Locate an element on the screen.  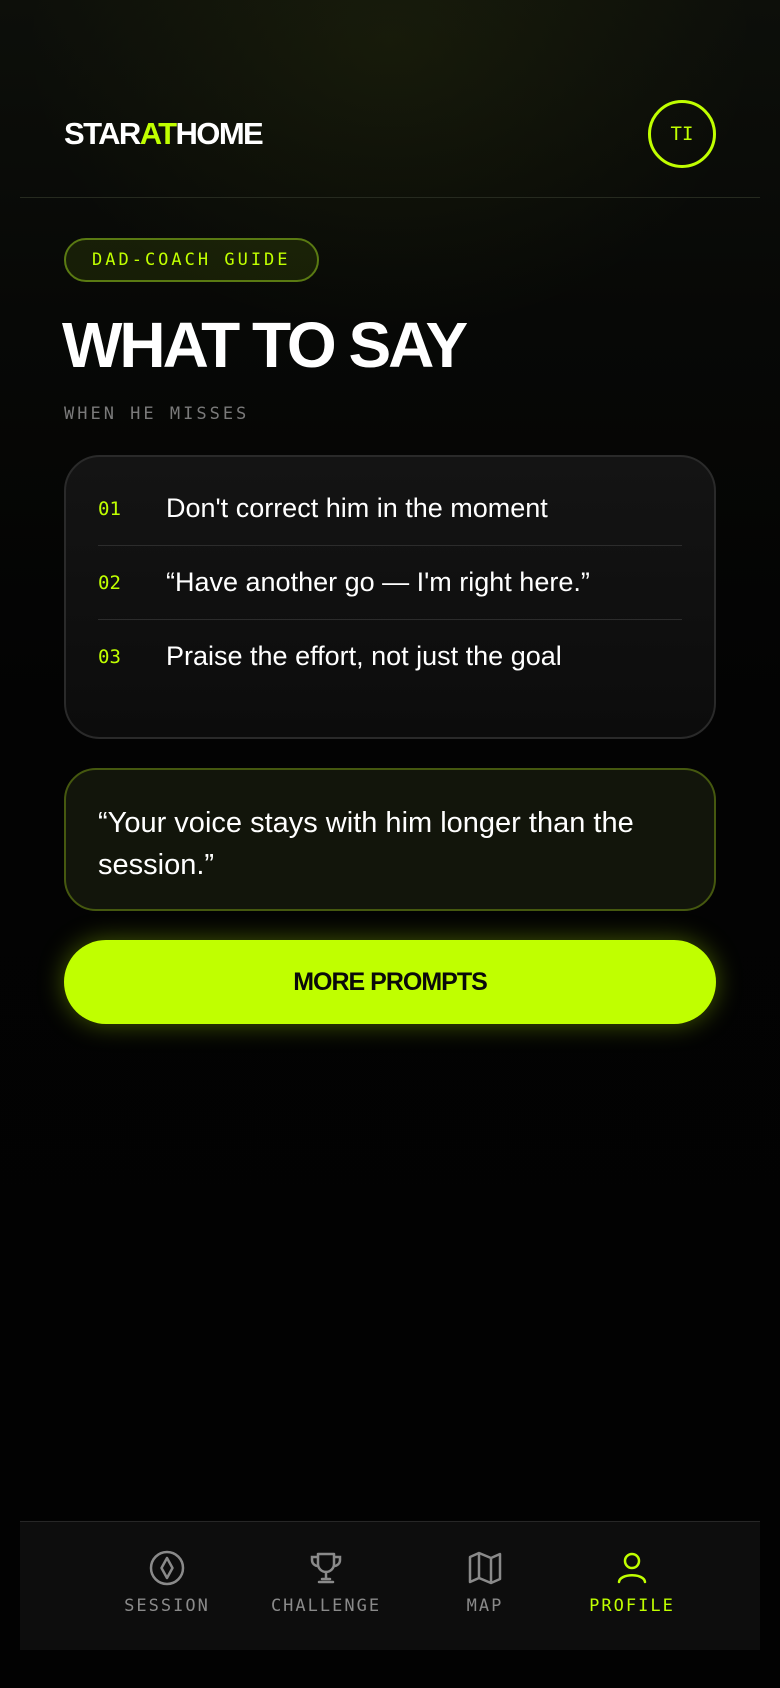
tip-number: 03 is located at coordinates (109, 656).